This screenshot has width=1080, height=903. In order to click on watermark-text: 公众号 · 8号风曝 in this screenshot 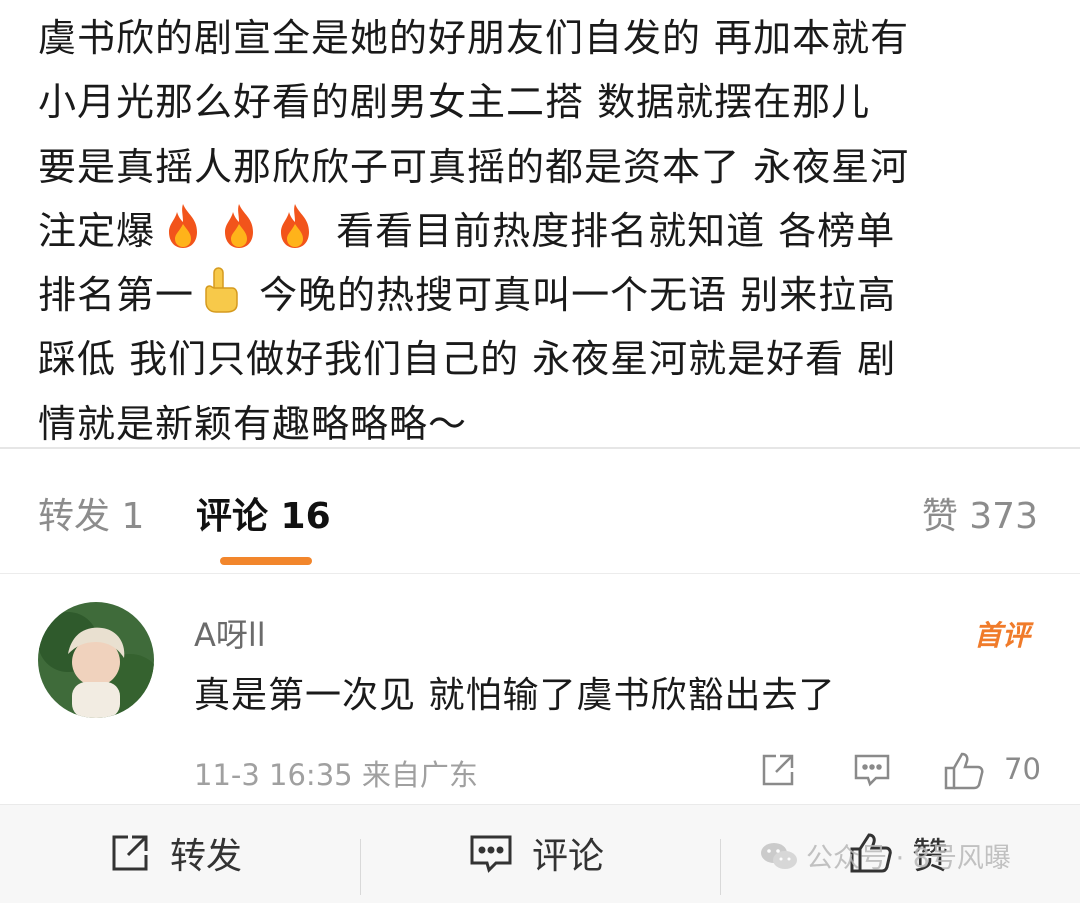, I will do `click(908, 858)`.